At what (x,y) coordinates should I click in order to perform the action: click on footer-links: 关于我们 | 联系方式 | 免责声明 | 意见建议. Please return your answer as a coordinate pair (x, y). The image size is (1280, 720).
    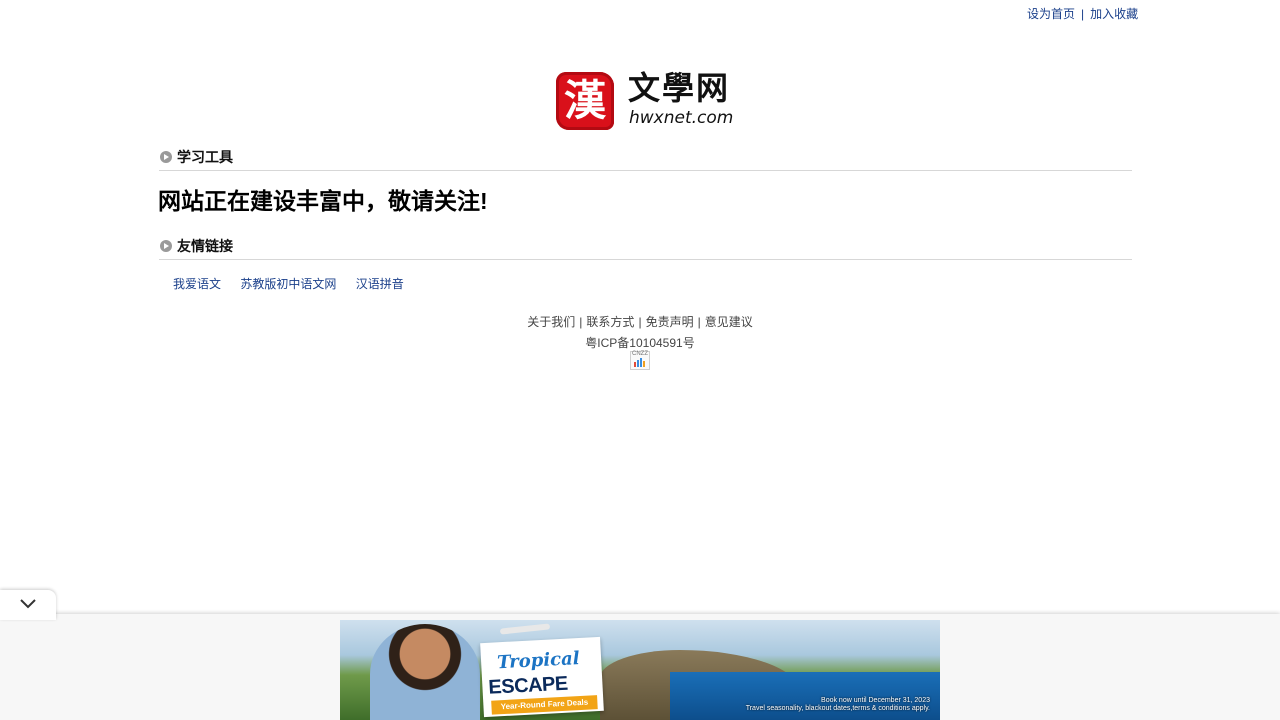
    Looking at the image, I should click on (640, 322).